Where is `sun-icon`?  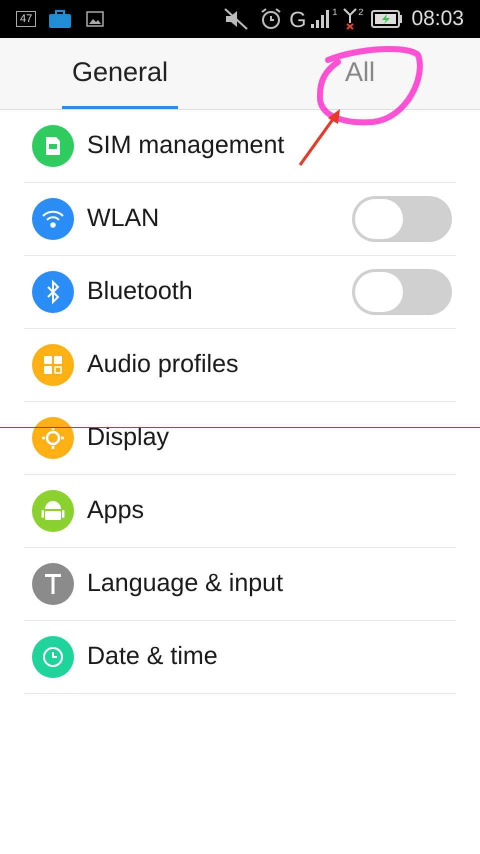 sun-icon is located at coordinates (53, 438).